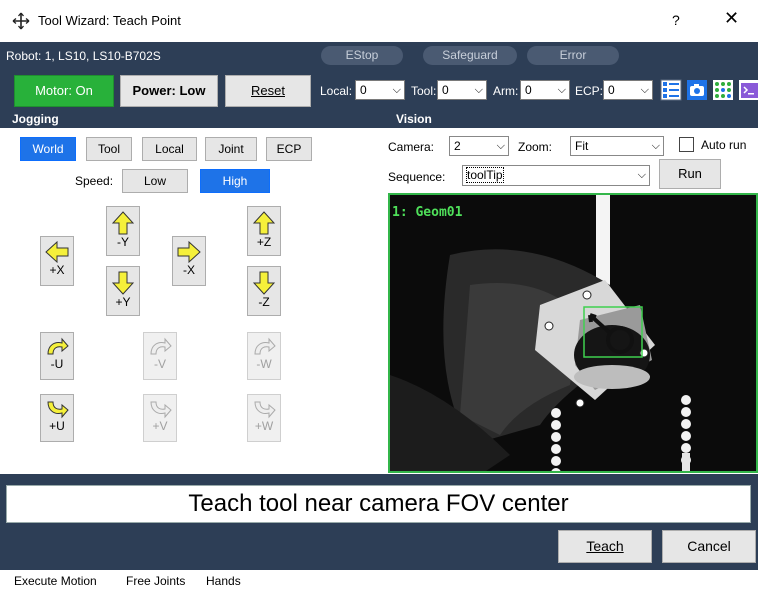  I want to click on jog-plus-v-button: +V, so click(160, 418).